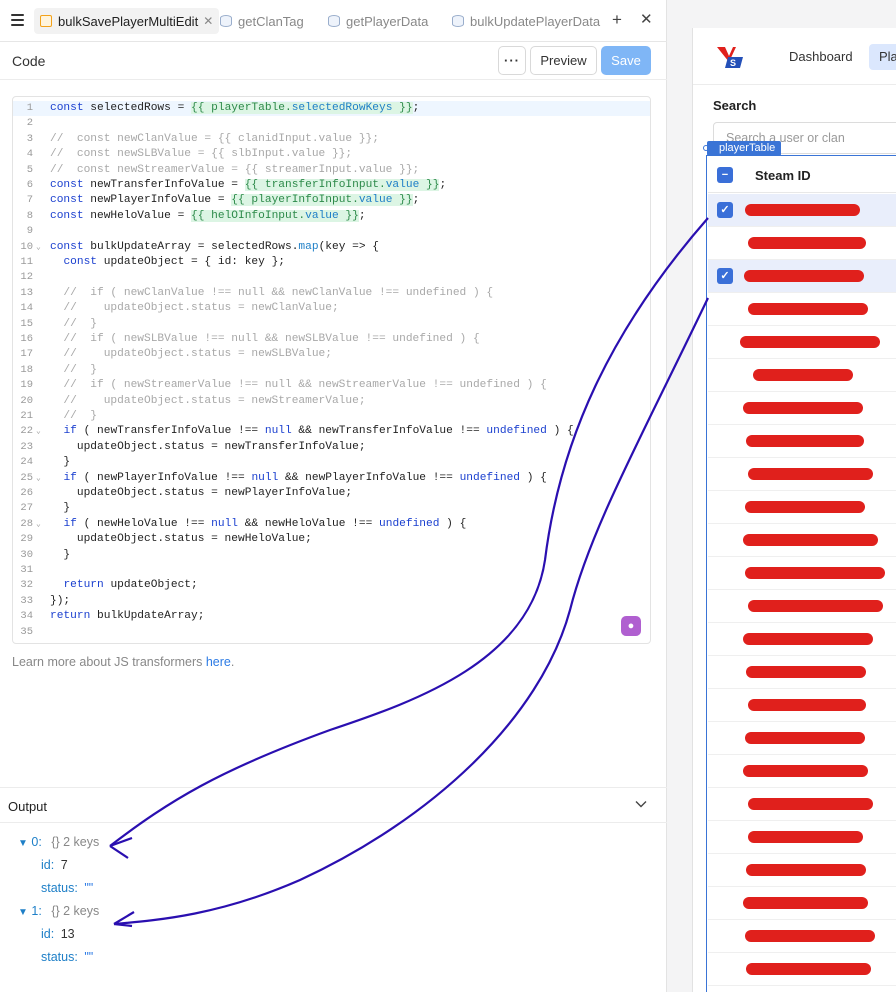 This screenshot has height=992, width=896. Describe the element at coordinates (26, 339) in the screenshot. I see `line-number: 16` at that location.